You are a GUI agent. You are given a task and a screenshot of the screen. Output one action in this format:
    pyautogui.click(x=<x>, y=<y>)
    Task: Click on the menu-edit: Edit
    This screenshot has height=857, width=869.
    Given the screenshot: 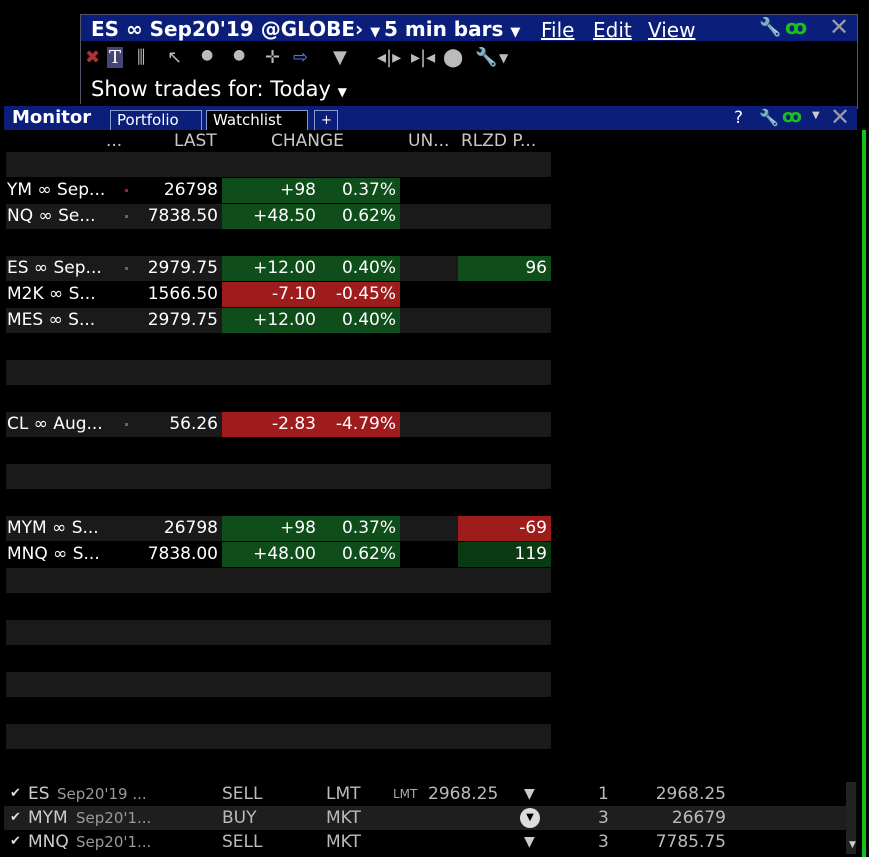 What is the action you would take?
    pyautogui.click(x=612, y=30)
    